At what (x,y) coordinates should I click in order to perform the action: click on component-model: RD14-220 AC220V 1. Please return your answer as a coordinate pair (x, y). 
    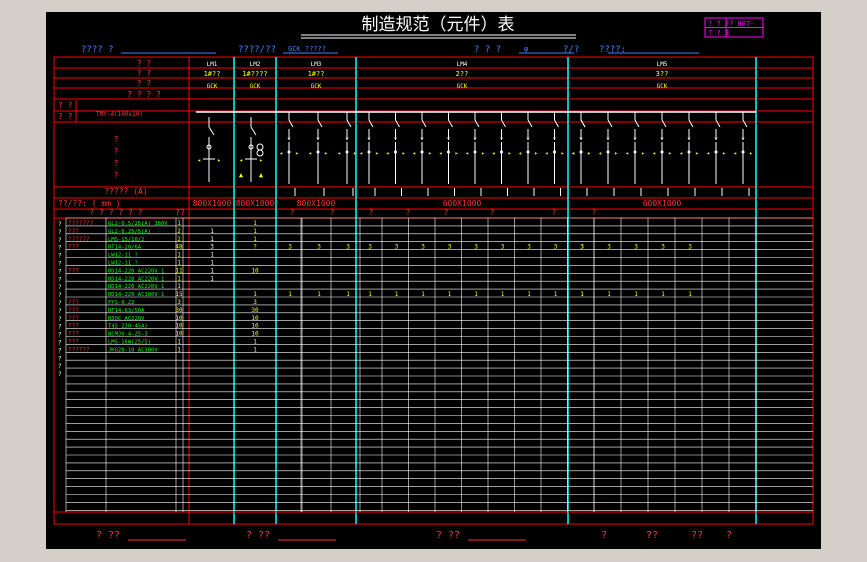
    Looking at the image, I should click on (136, 271).